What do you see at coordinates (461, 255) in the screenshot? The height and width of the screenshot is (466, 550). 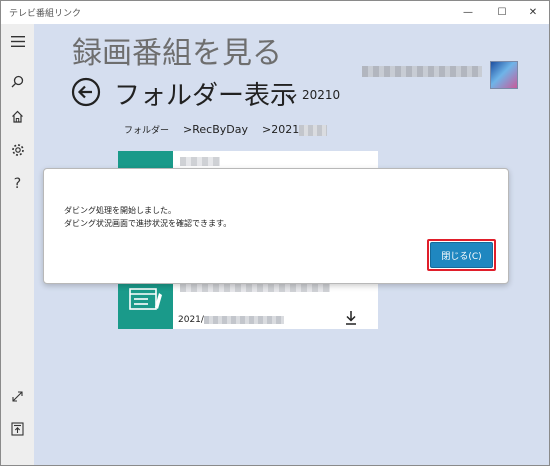 I see `close-button: 閉じる(C)` at bounding box center [461, 255].